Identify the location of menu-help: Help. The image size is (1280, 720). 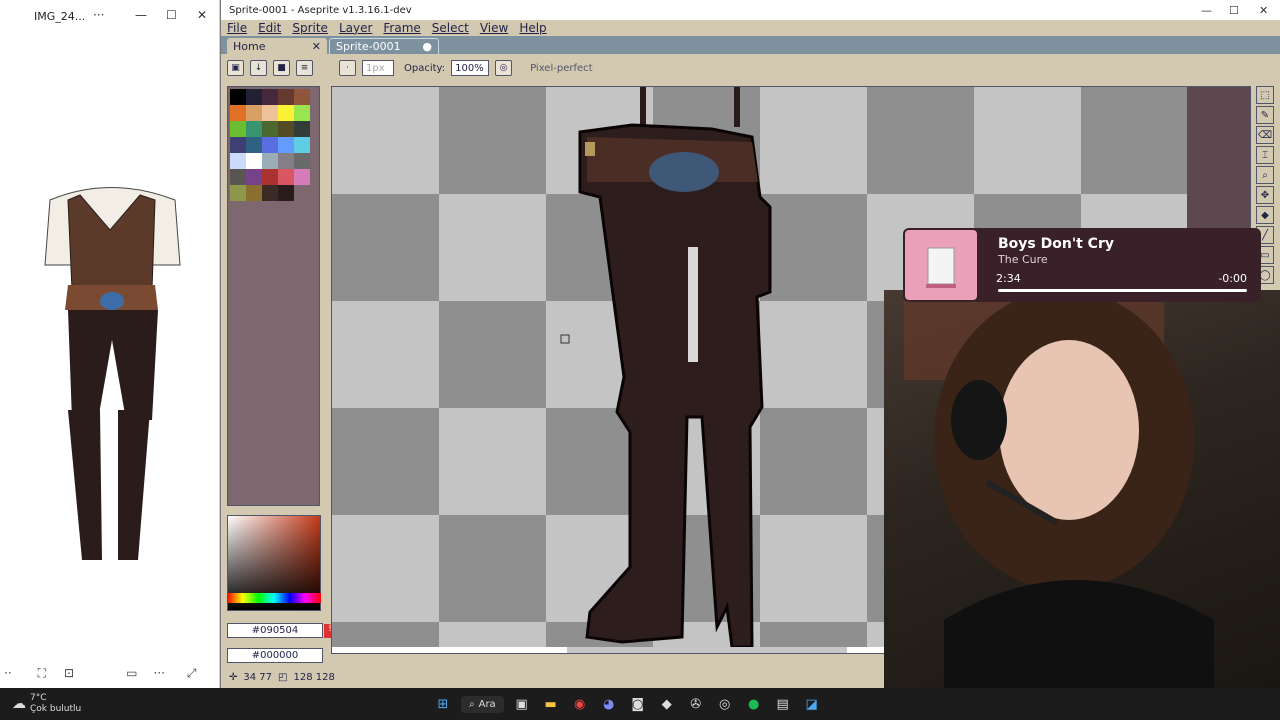
(532, 28).